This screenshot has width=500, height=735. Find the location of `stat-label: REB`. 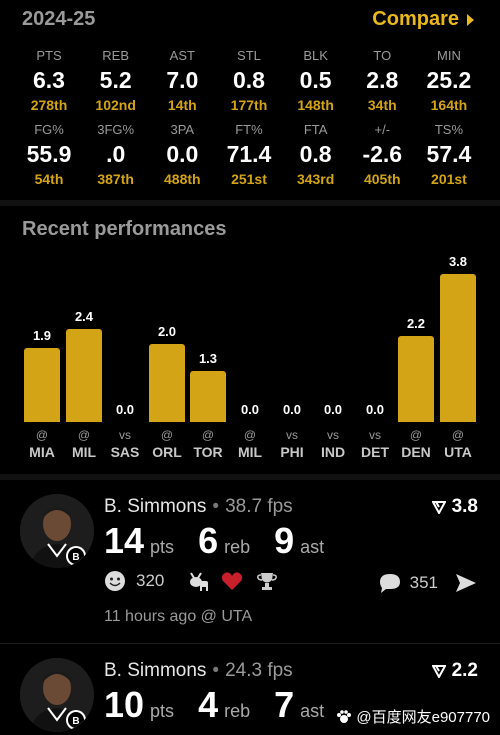

stat-label: REB is located at coordinates (116, 55).